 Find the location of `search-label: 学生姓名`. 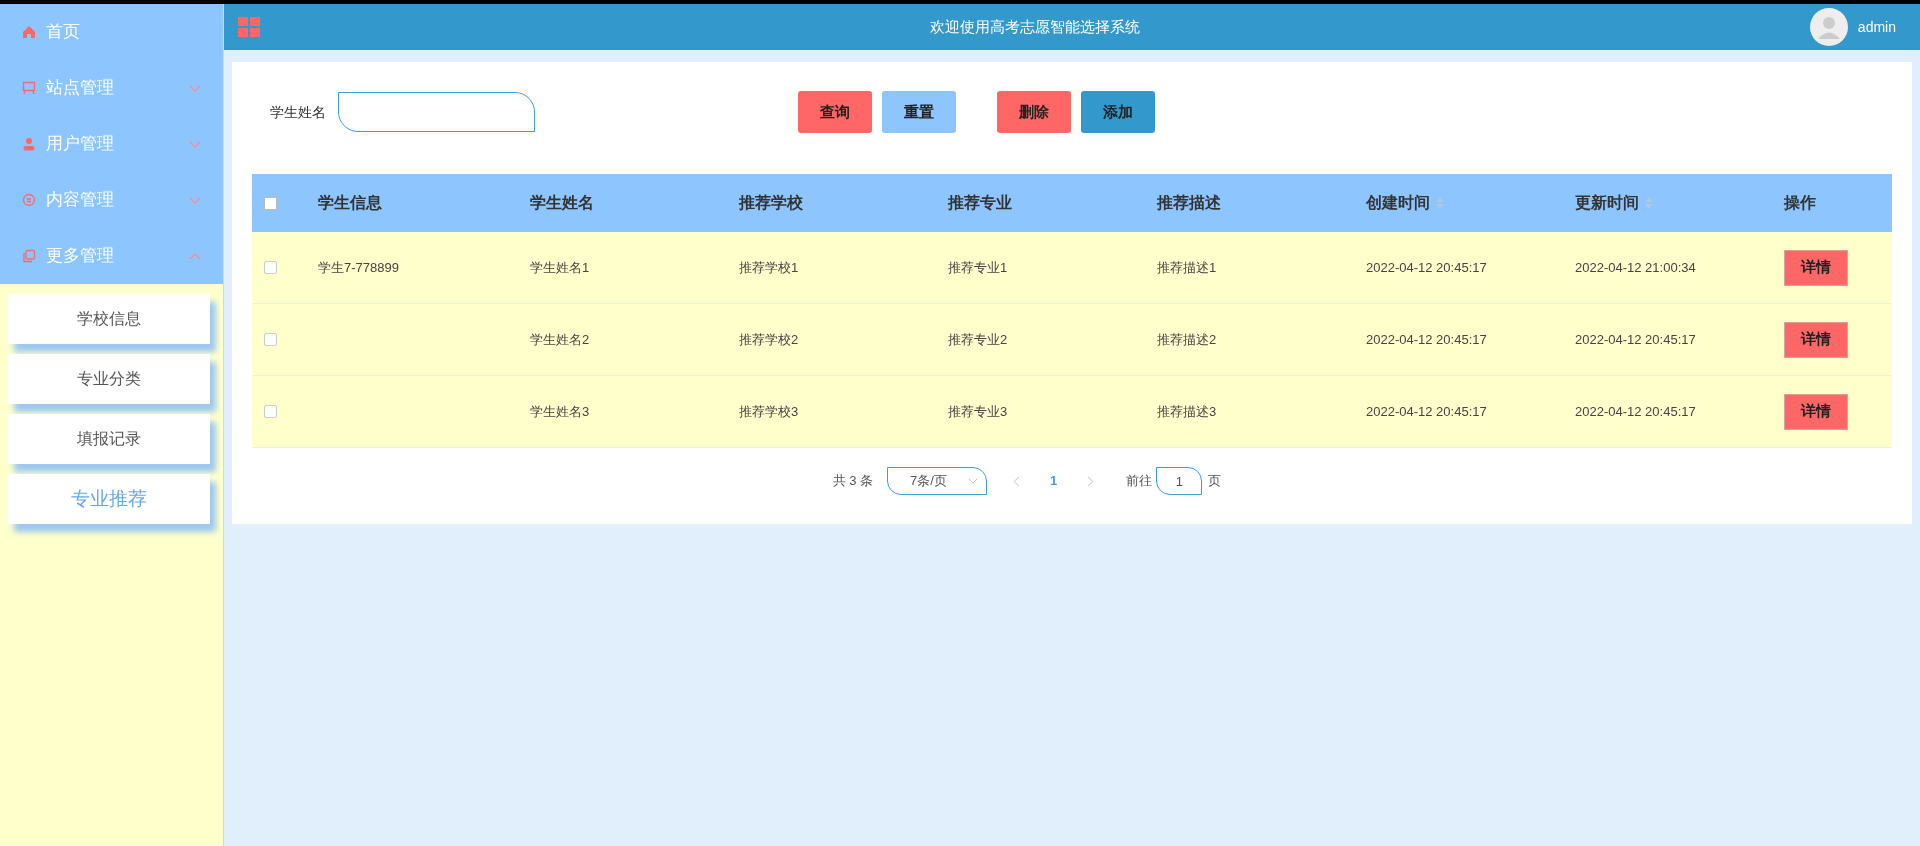

search-label: 学生姓名 is located at coordinates (298, 112).